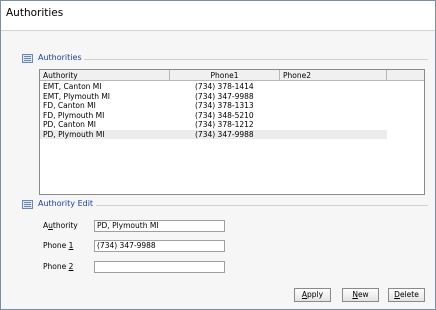 The width and height of the screenshot is (436, 310). What do you see at coordinates (218, 16) in the screenshot?
I see `title-bar: Authorities` at bounding box center [218, 16].